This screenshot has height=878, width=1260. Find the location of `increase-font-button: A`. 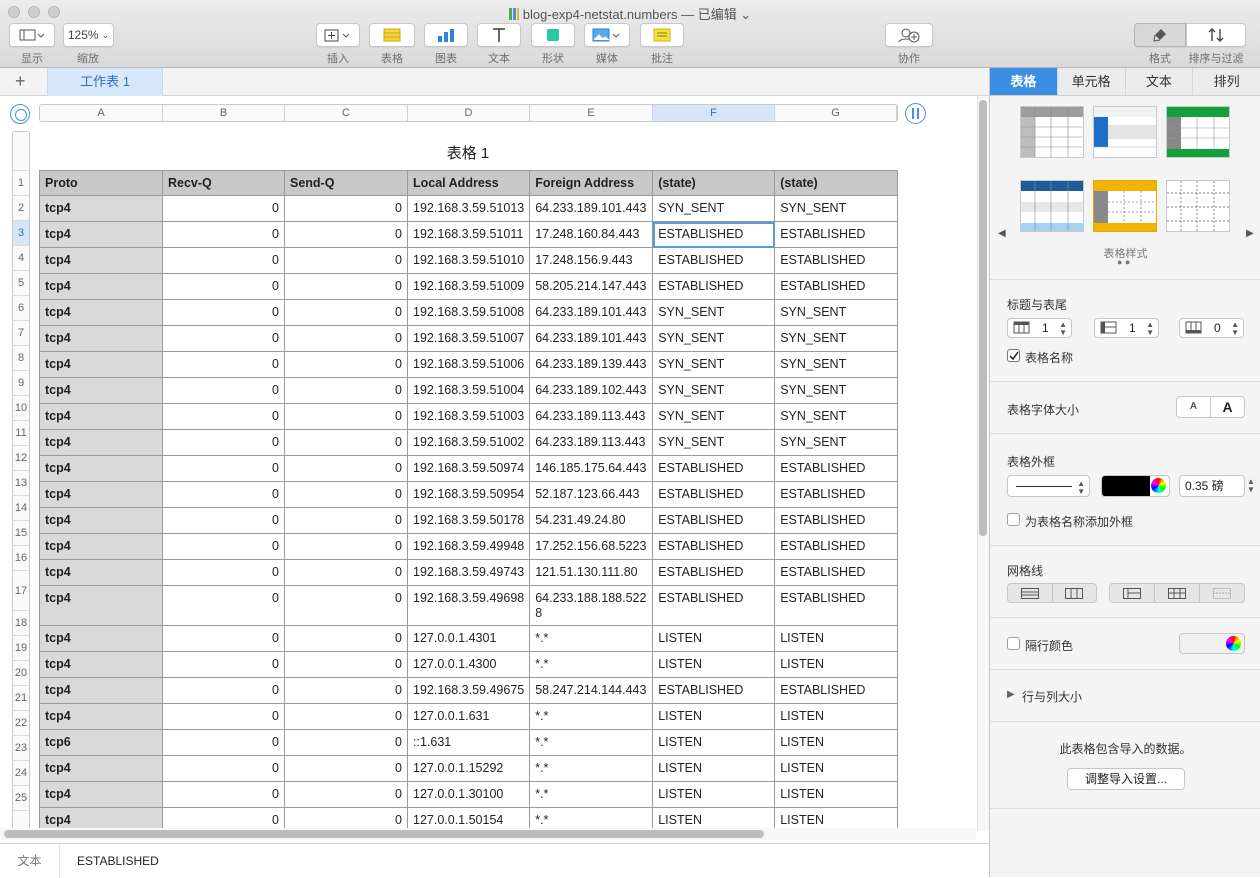

increase-font-button: A is located at coordinates (1227, 407).